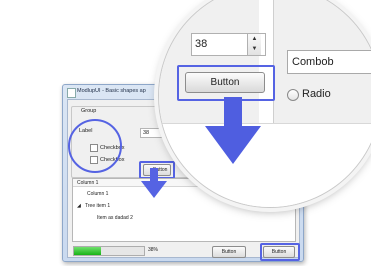 The height and width of the screenshot is (266, 371). Describe the element at coordinates (154, 175) in the screenshot. I see `pointer-arrow-shaft` at that location.